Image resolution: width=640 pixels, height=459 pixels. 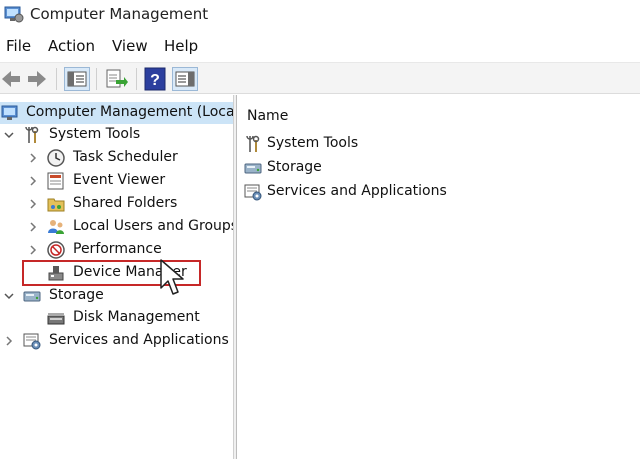 I want to click on tree-item-shared-folders: Shared Folders, so click(x=116, y=204).